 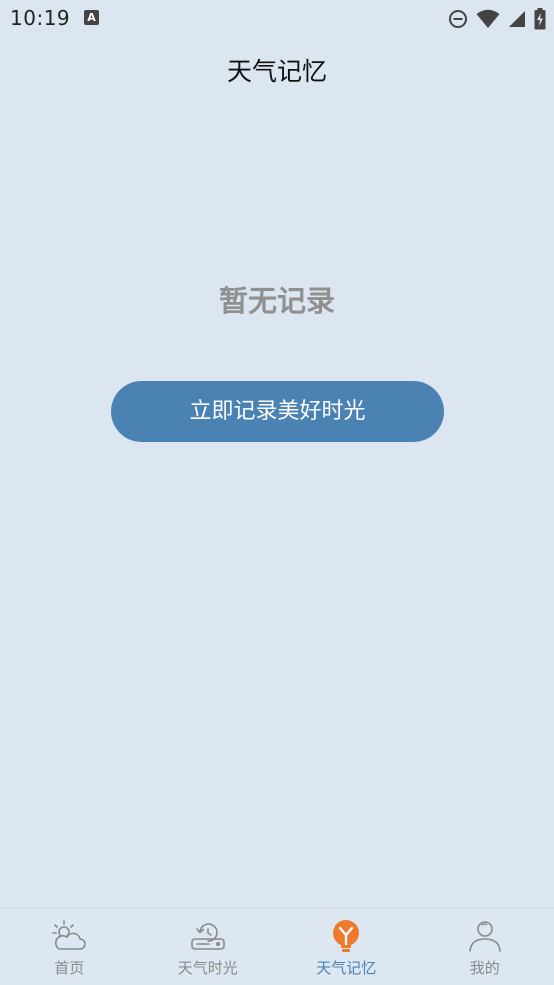 What do you see at coordinates (277, 299) in the screenshot?
I see `empty-state-message: 暂无记录` at bounding box center [277, 299].